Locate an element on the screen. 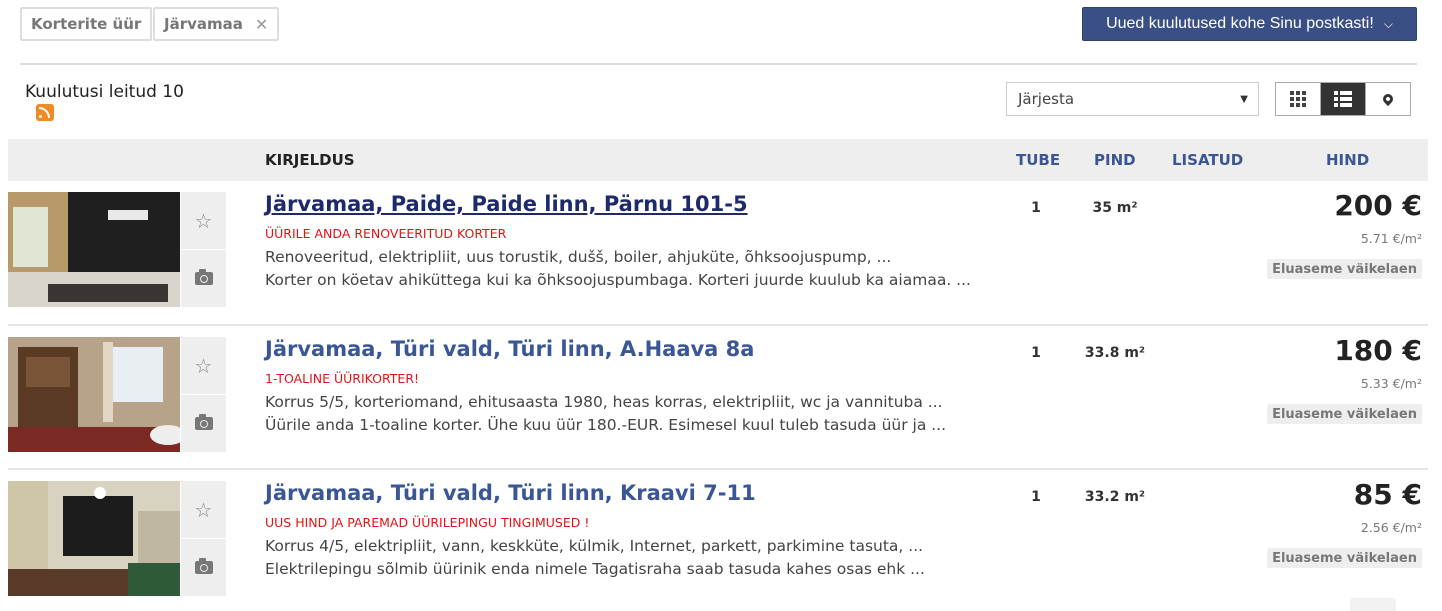 This screenshot has height=611, width=1442. list-view-button is located at coordinates (1343, 99).